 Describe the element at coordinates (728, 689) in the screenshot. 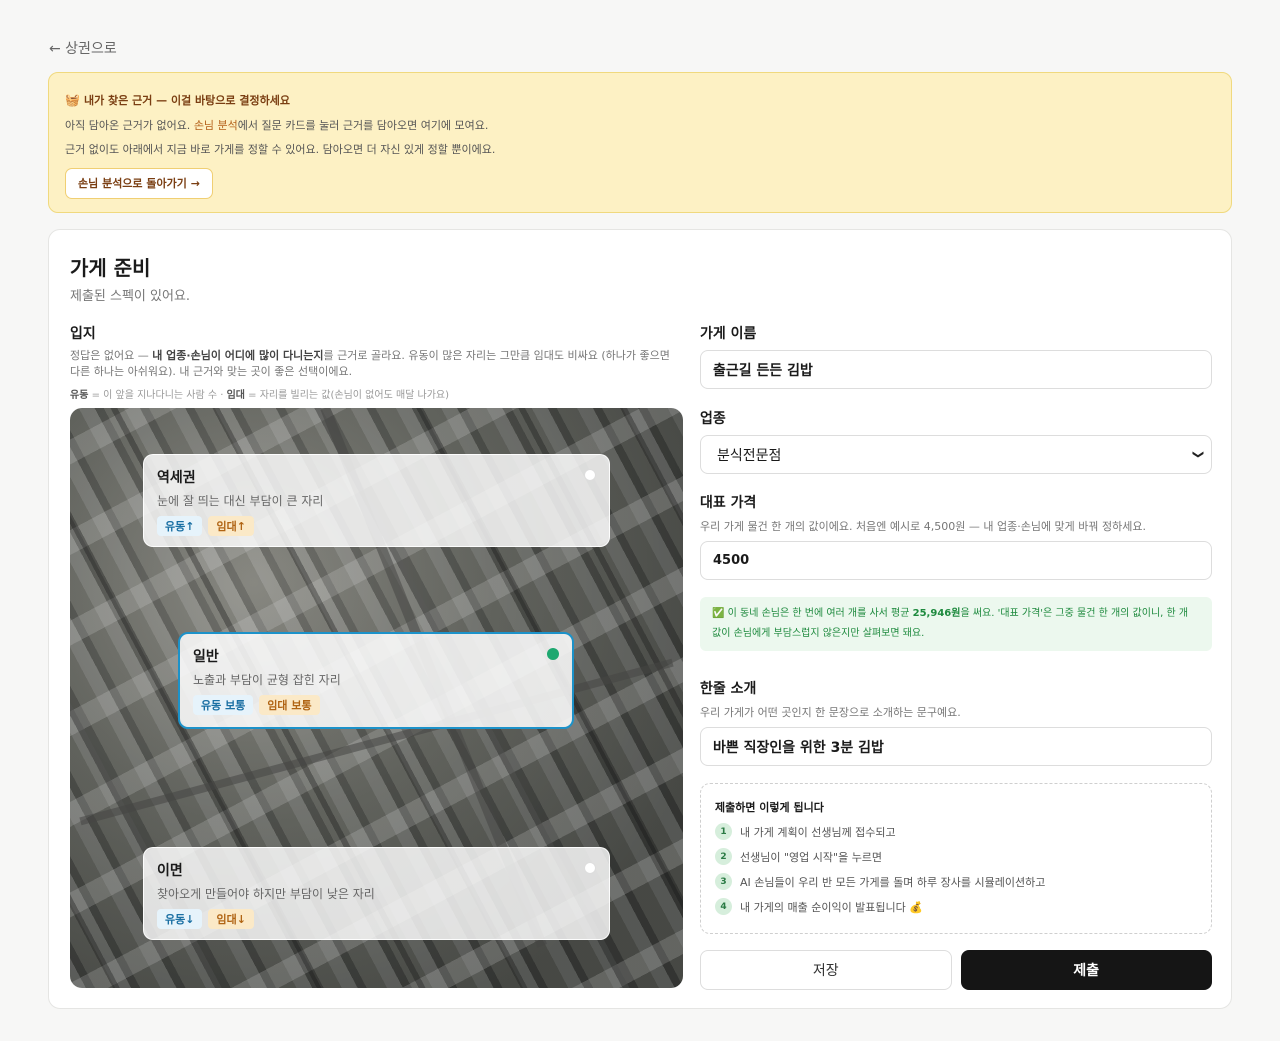

I see `intro-label: 한줄 소개` at that location.